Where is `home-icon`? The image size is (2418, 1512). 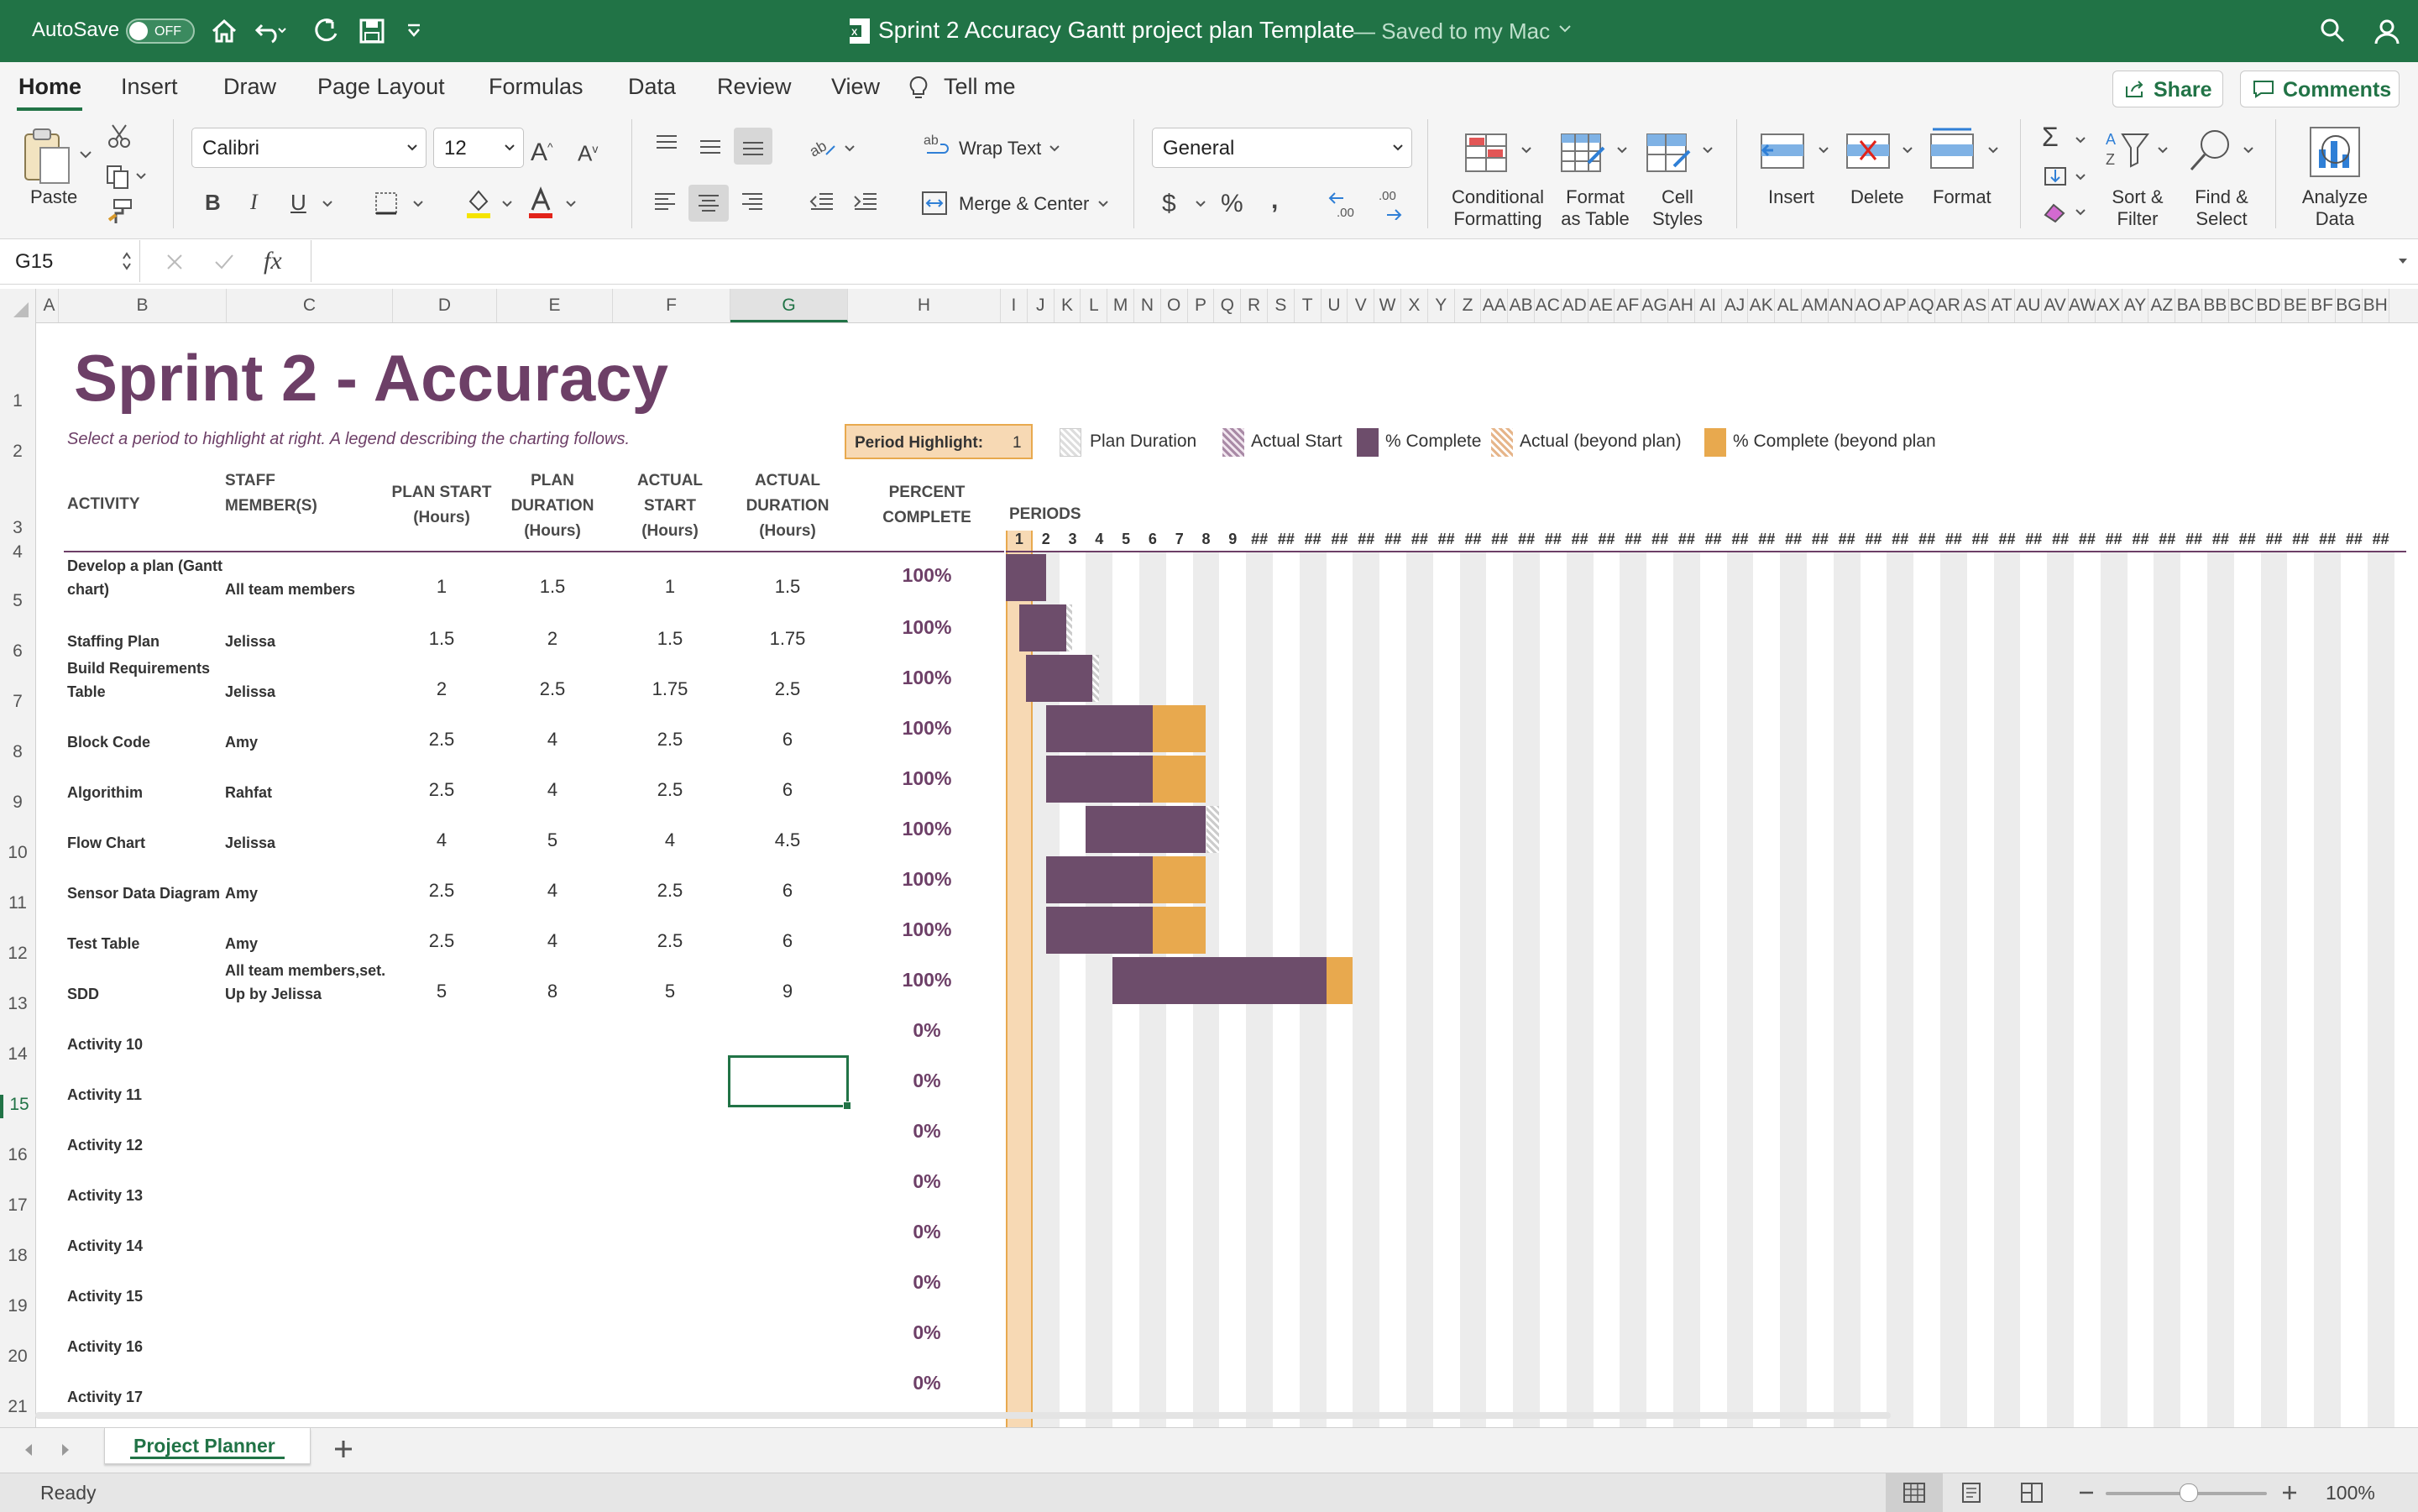
home-icon is located at coordinates (224, 31).